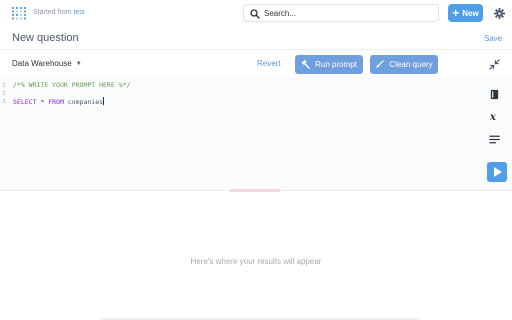 The width and height of the screenshot is (512, 320). I want to click on save-button: Save, so click(493, 38).